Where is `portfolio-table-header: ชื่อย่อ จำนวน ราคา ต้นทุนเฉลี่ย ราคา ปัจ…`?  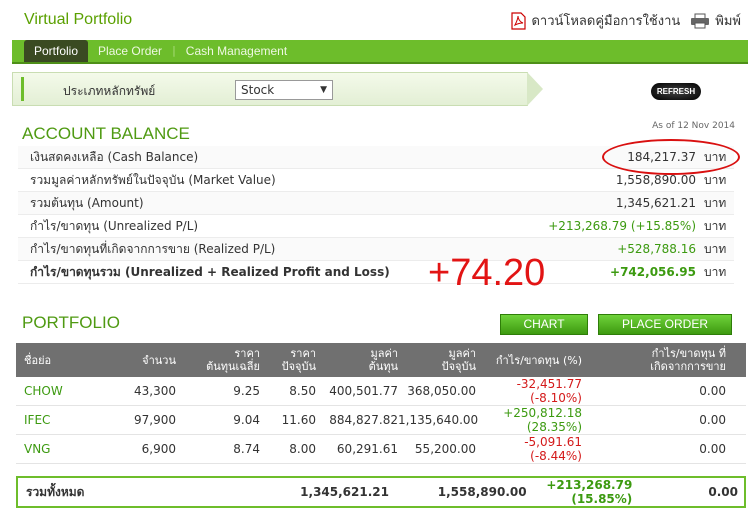 portfolio-table-header: ชื่อย่อ จำนวน ราคา ต้นทุนเฉลี่ย ราคา ปัจ… is located at coordinates (381, 360).